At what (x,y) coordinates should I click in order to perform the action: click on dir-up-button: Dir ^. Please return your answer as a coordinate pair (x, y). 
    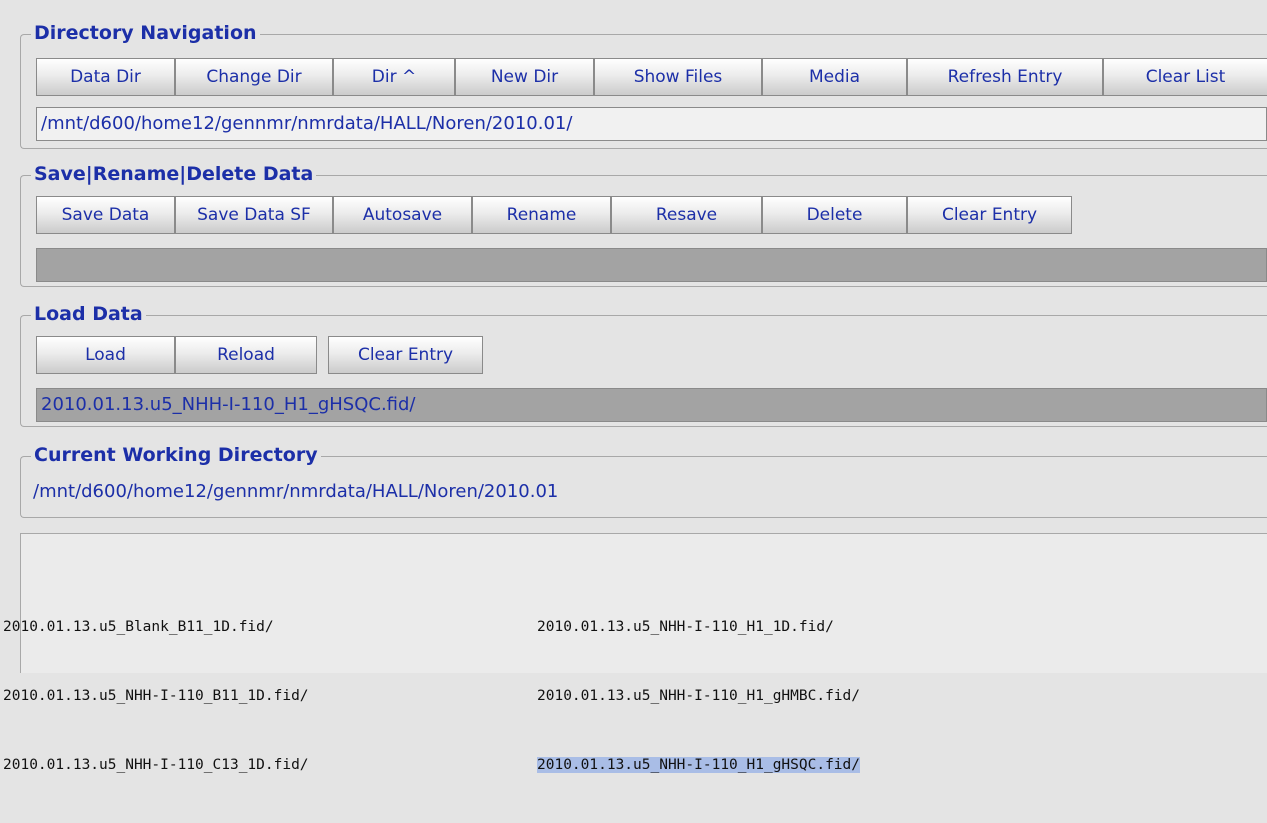
    Looking at the image, I should click on (394, 77).